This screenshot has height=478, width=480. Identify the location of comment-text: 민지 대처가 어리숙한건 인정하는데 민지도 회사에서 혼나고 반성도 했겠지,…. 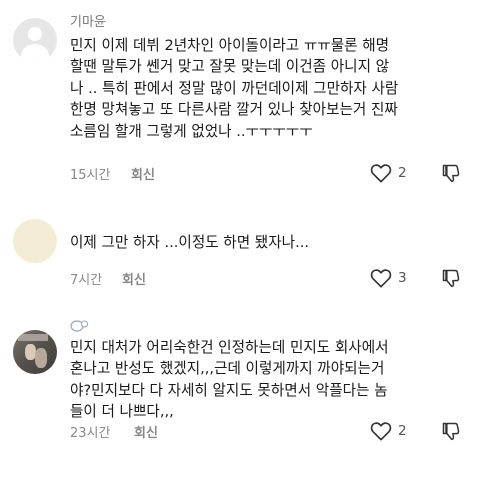
(229, 380).